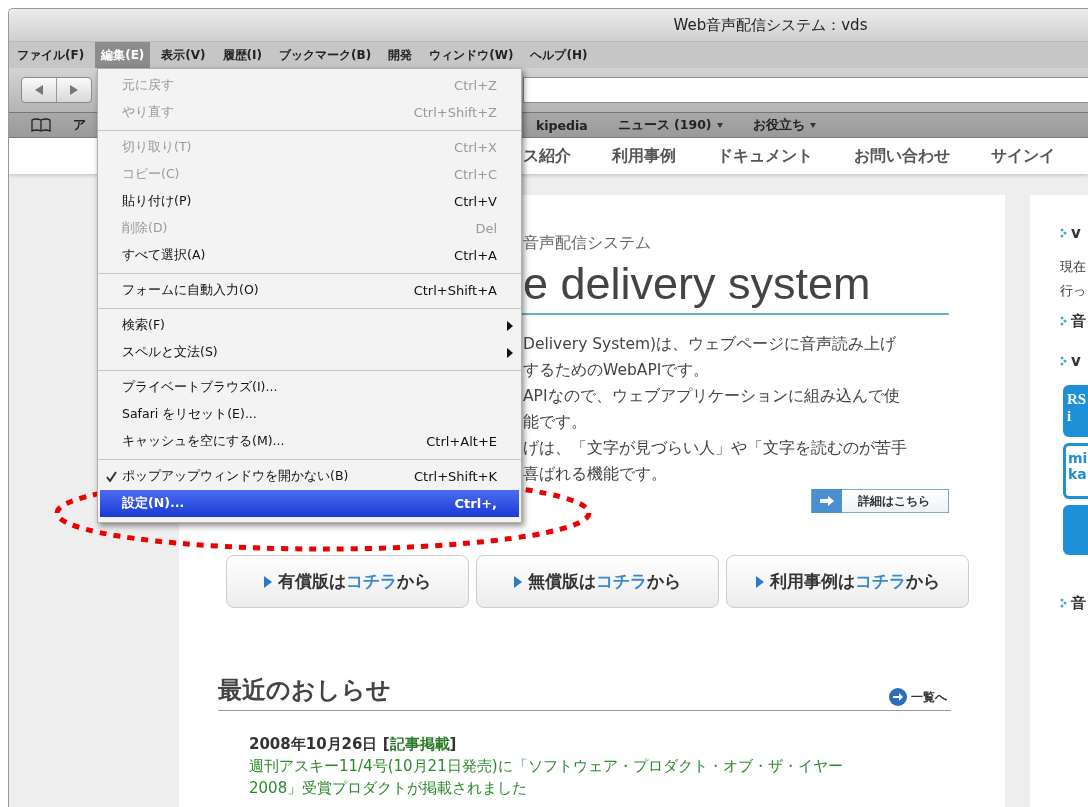 This screenshot has height=807, width=1088. What do you see at coordinates (304, 690) in the screenshot?
I see `section-heading: 最近のおしらせ` at bounding box center [304, 690].